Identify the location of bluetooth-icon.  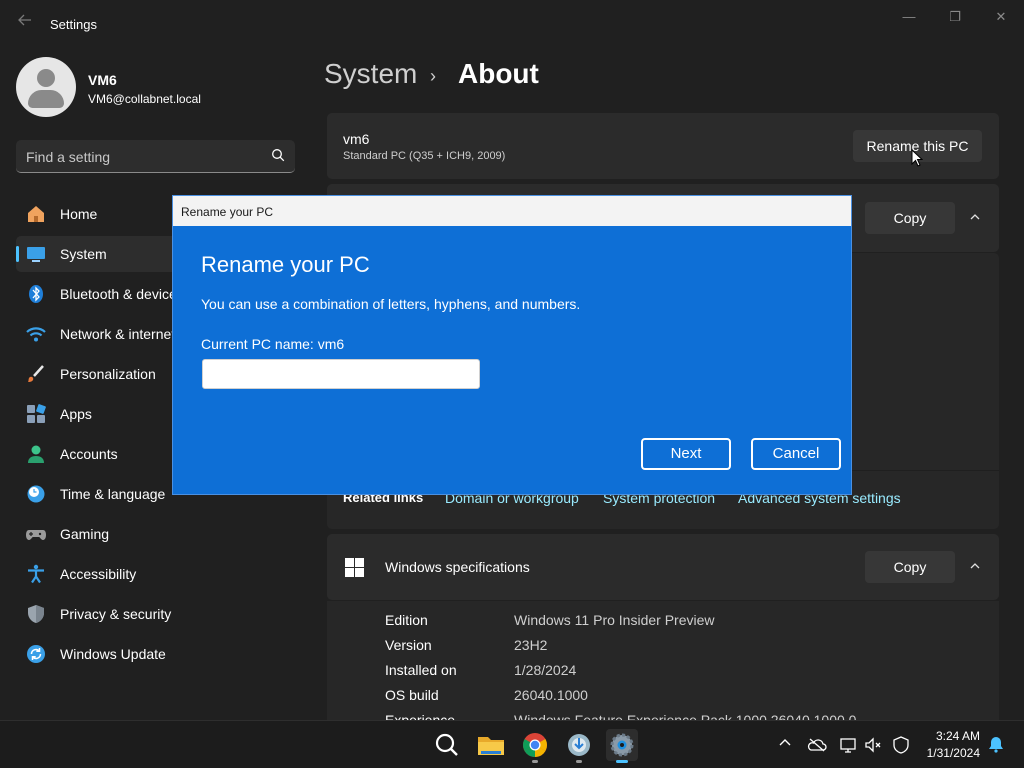
(36, 294).